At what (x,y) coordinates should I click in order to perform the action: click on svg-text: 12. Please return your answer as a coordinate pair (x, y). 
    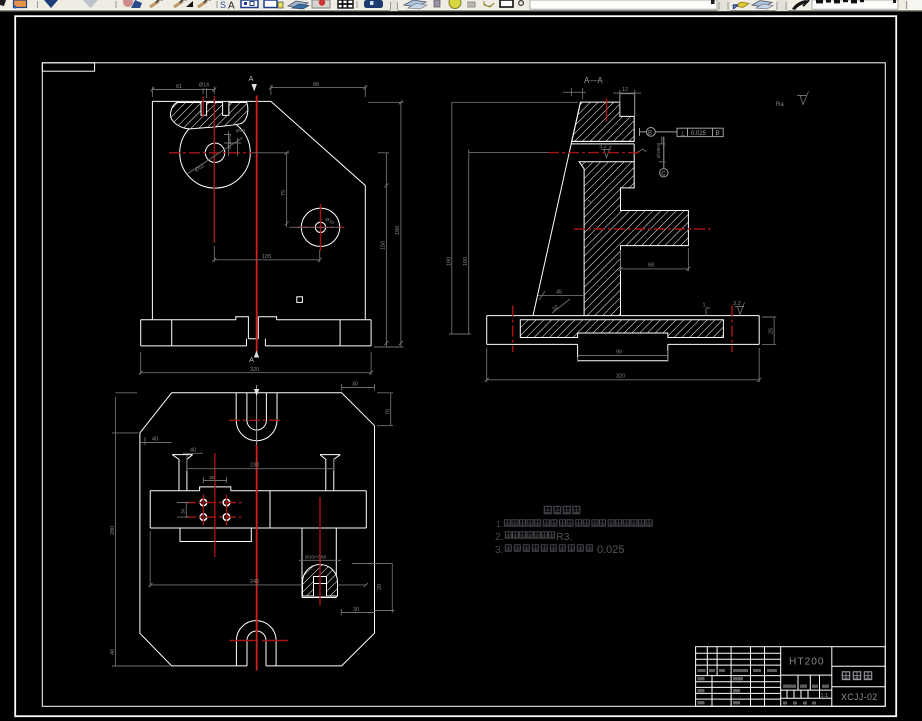
    Looking at the image, I should click on (625, 90).